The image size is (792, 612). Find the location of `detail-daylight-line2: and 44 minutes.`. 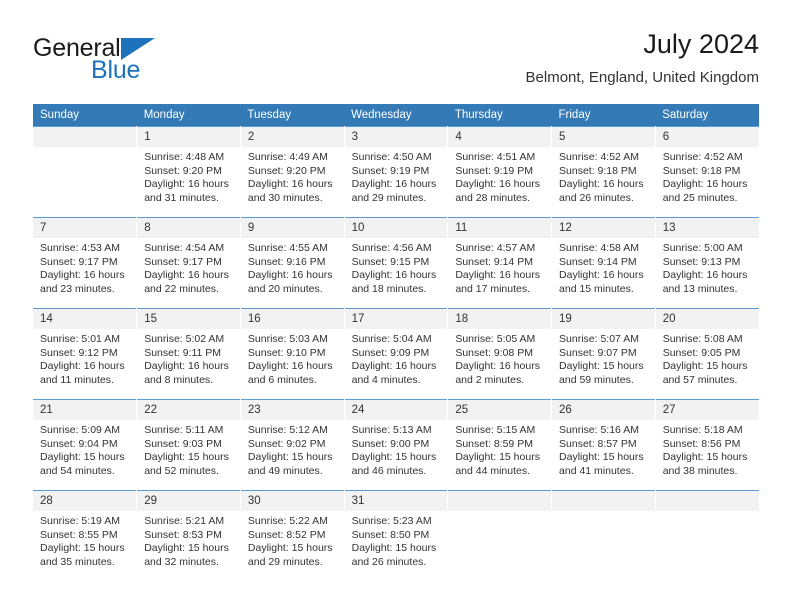

detail-daylight-line2: and 44 minutes. is located at coordinates (493, 470).